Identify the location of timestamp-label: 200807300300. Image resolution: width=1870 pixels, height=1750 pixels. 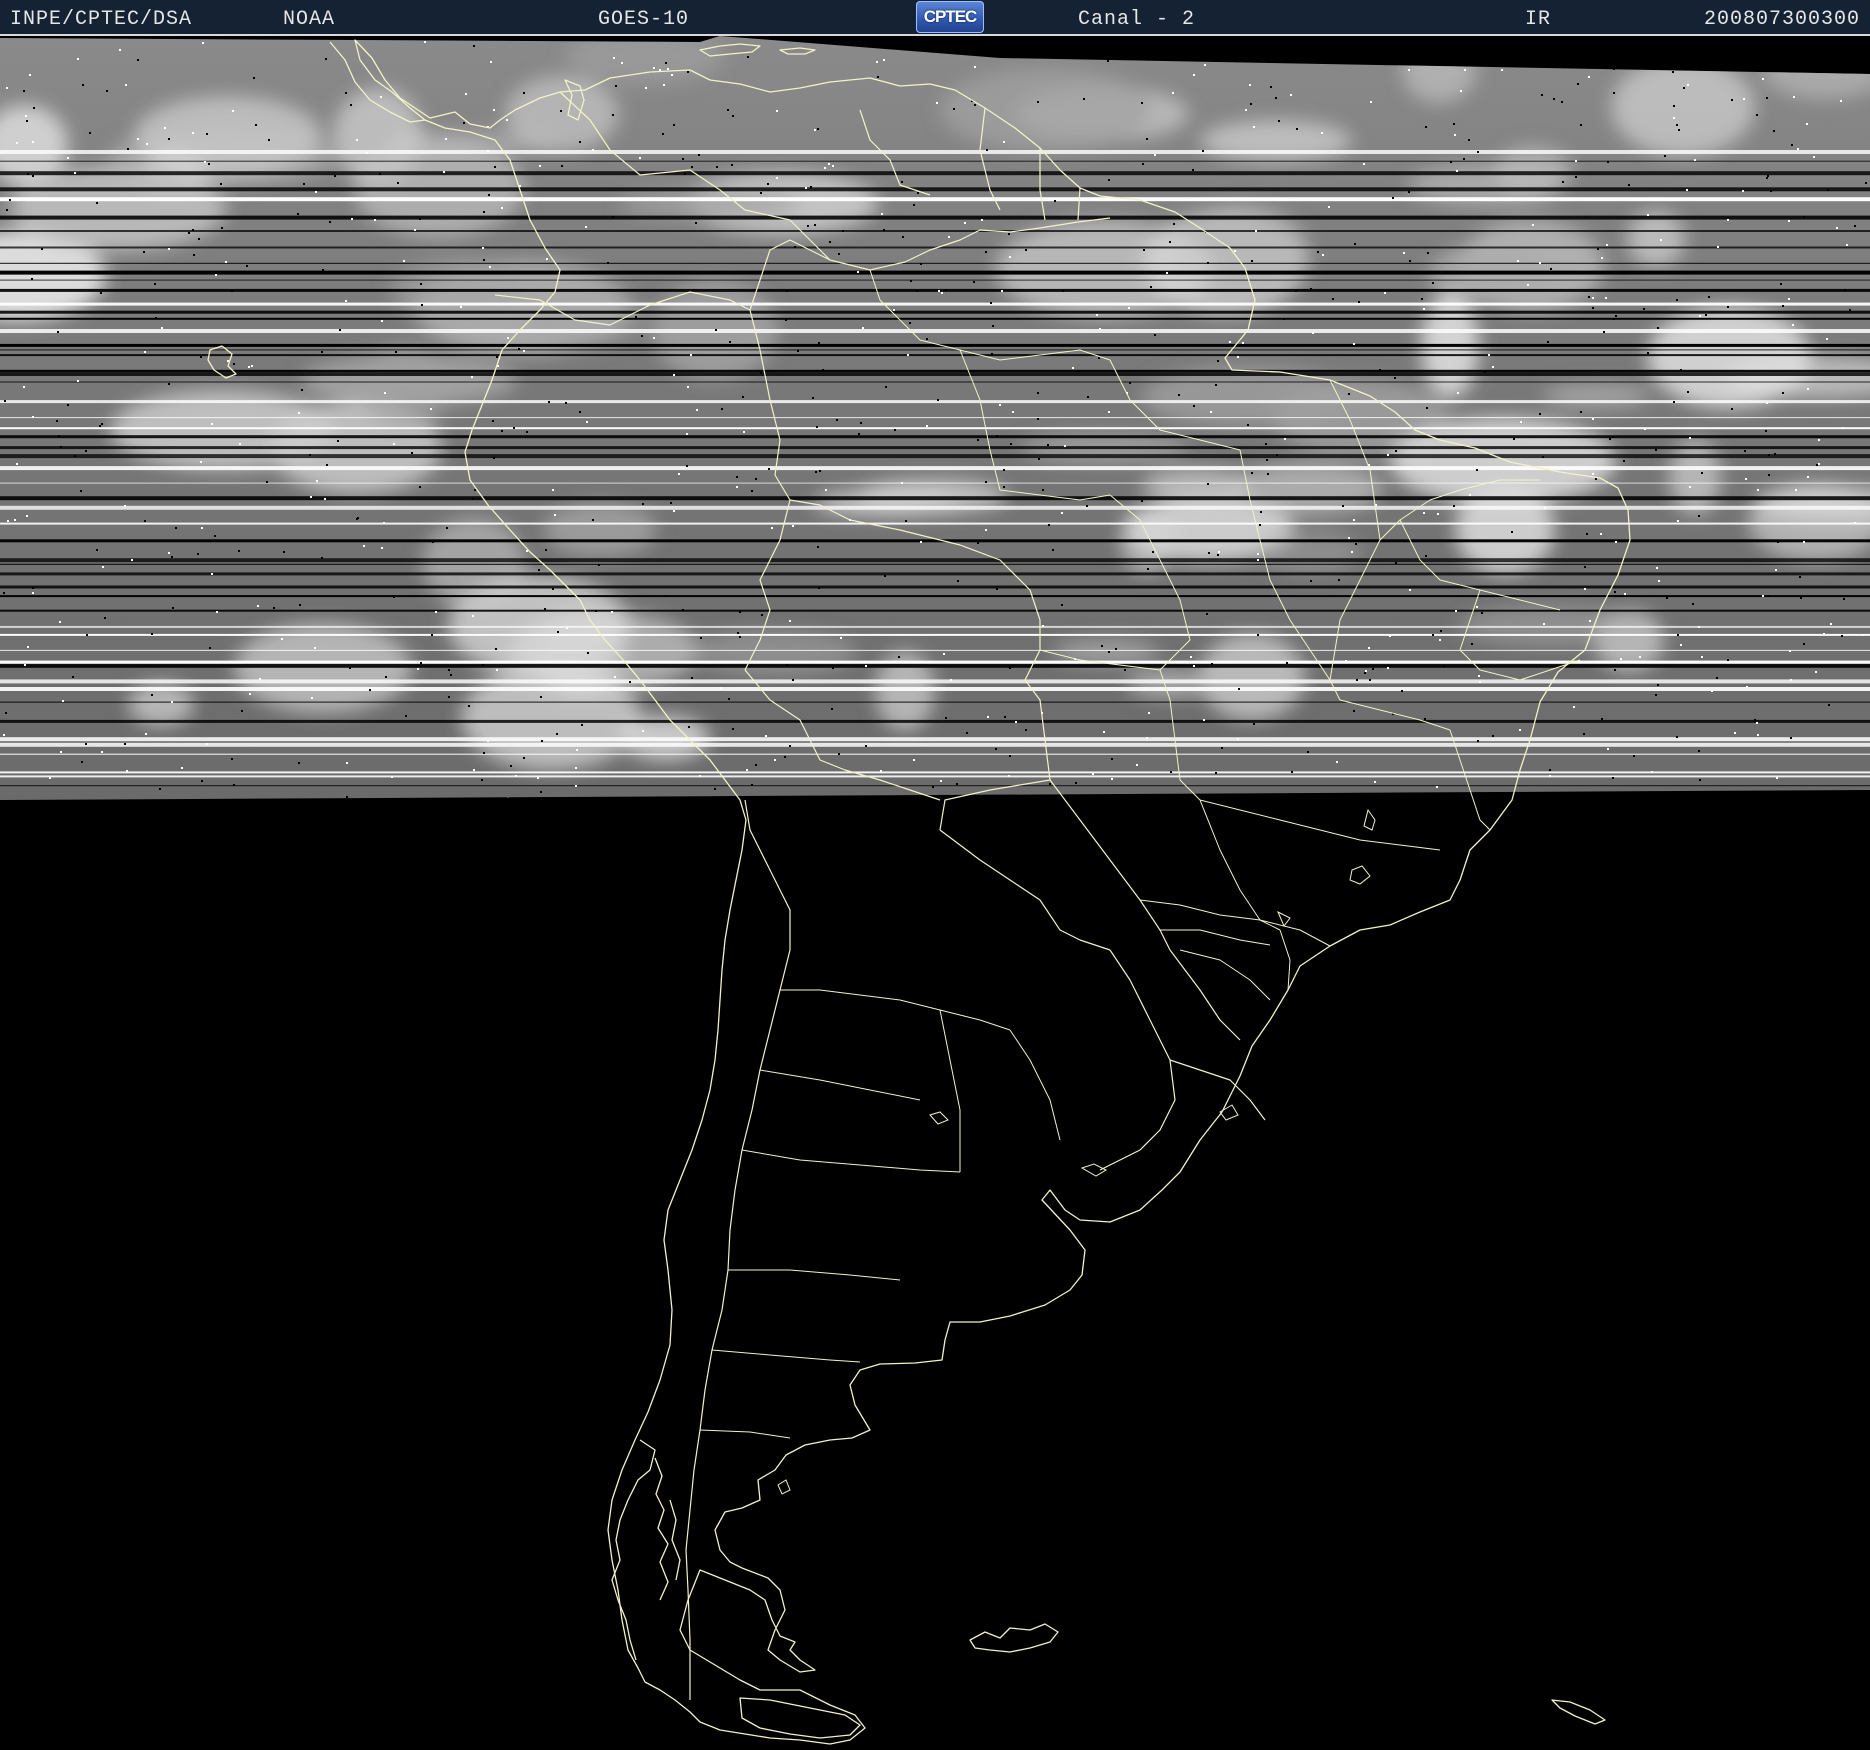
(1781, 19).